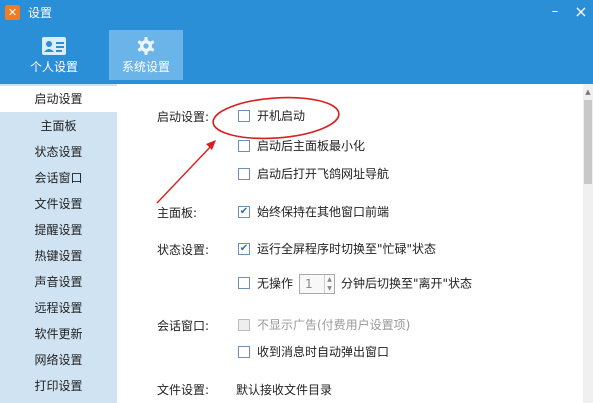 The image size is (593, 403). I want to click on red-annotation-overlay, so click(248, 150).